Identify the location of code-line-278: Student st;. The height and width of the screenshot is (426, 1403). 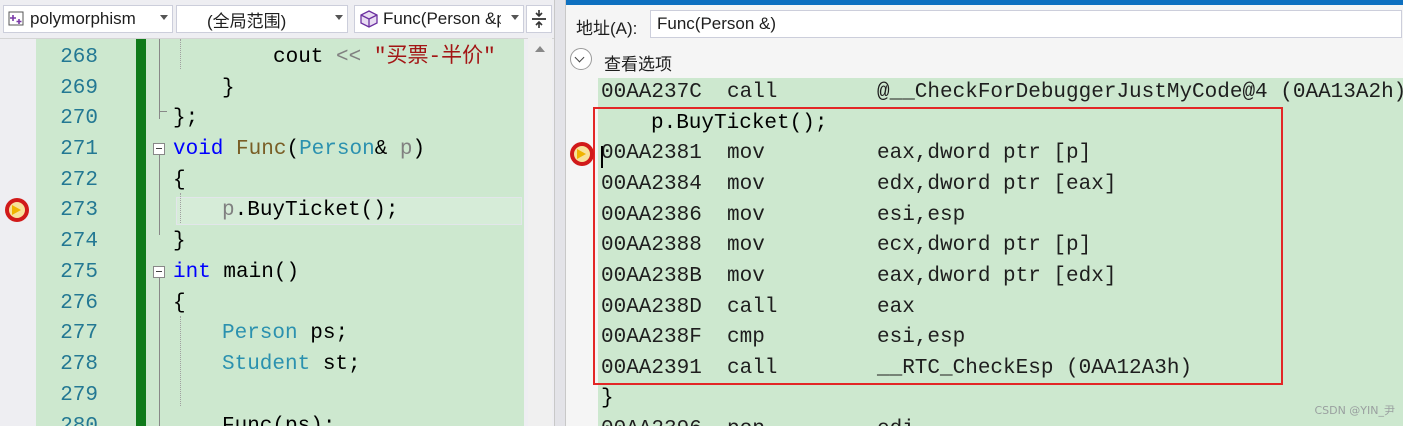
(291, 364).